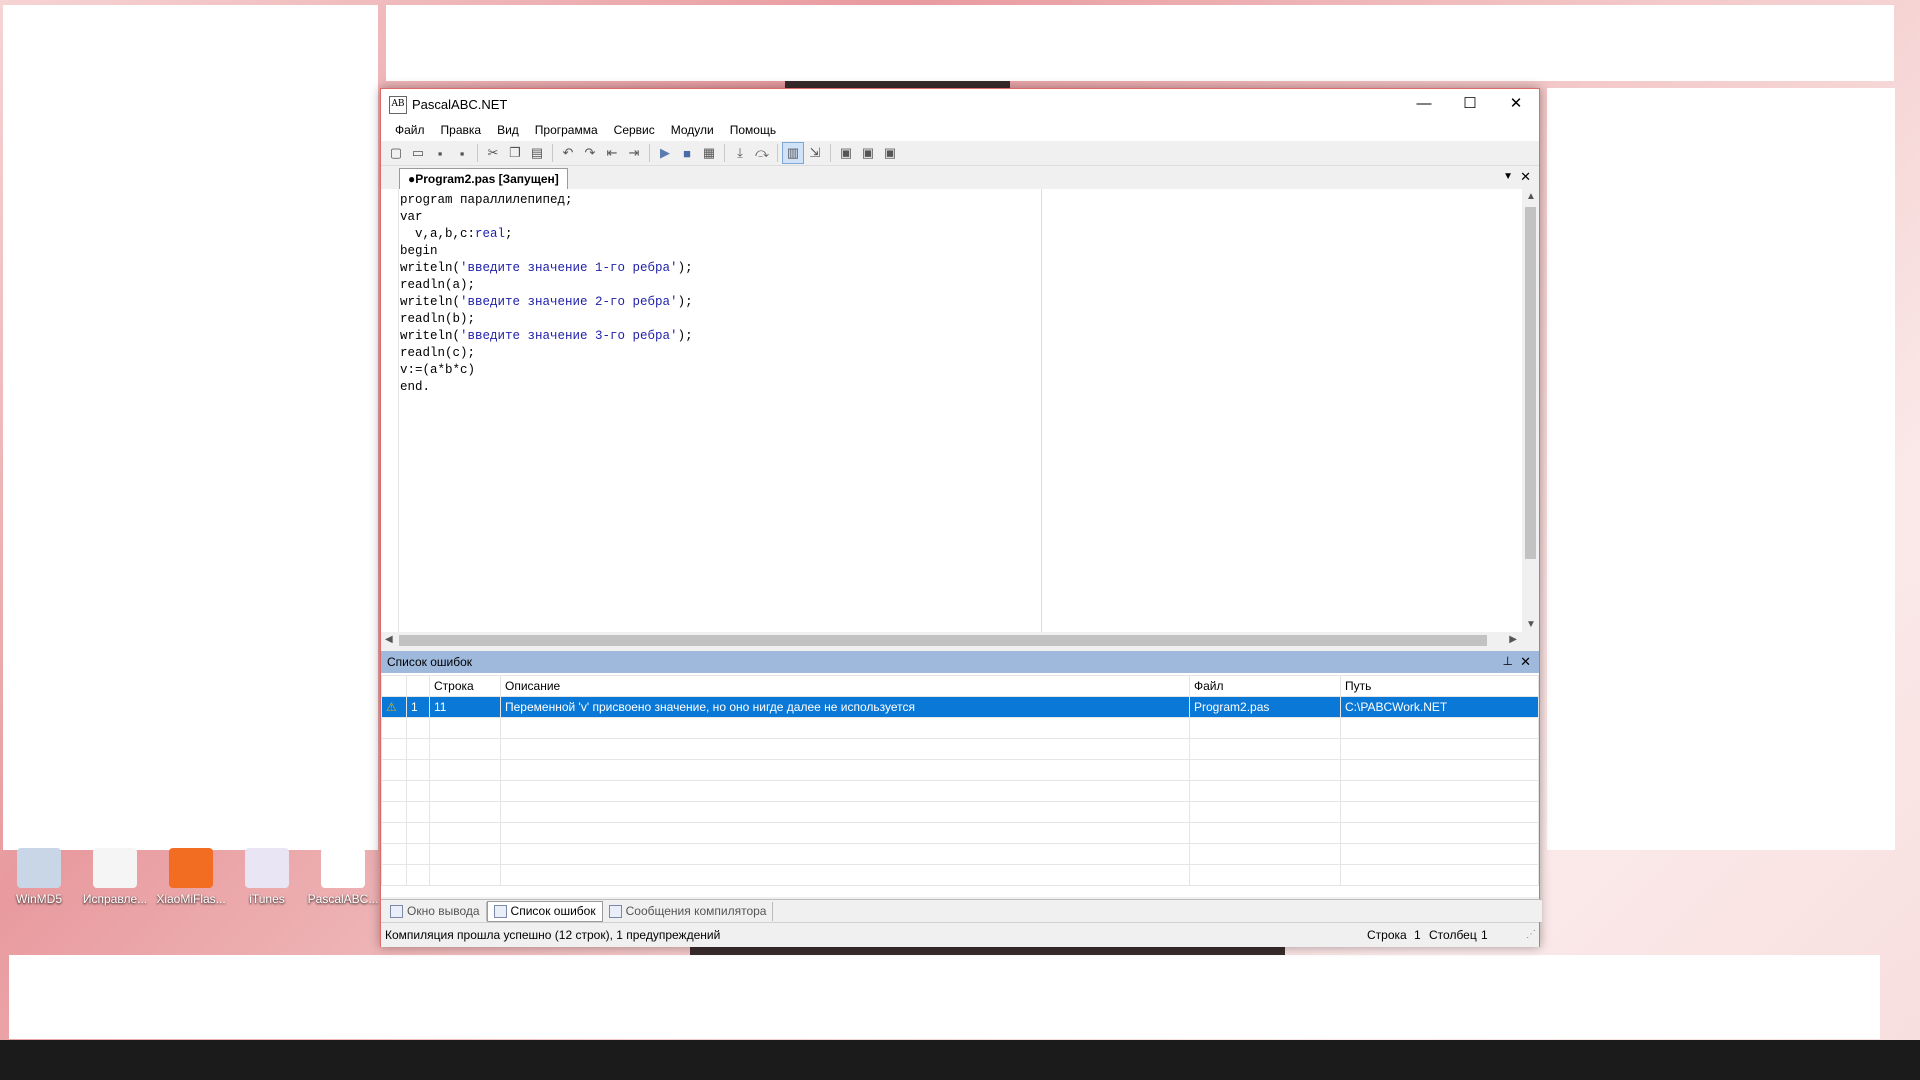 This screenshot has width=1920, height=1080. What do you see at coordinates (590, 153) in the screenshot?
I see `redo-icon: ↷` at bounding box center [590, 153].